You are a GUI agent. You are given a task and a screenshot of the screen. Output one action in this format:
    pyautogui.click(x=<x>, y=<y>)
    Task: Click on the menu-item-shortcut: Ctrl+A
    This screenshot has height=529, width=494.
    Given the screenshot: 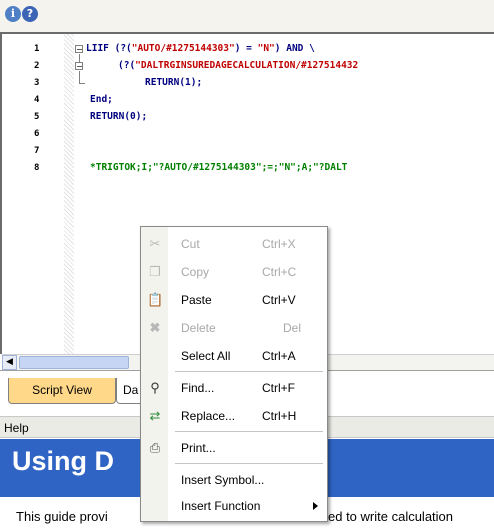 What is the action you would take?
    pyautogui.click(x=279, y=356)
    